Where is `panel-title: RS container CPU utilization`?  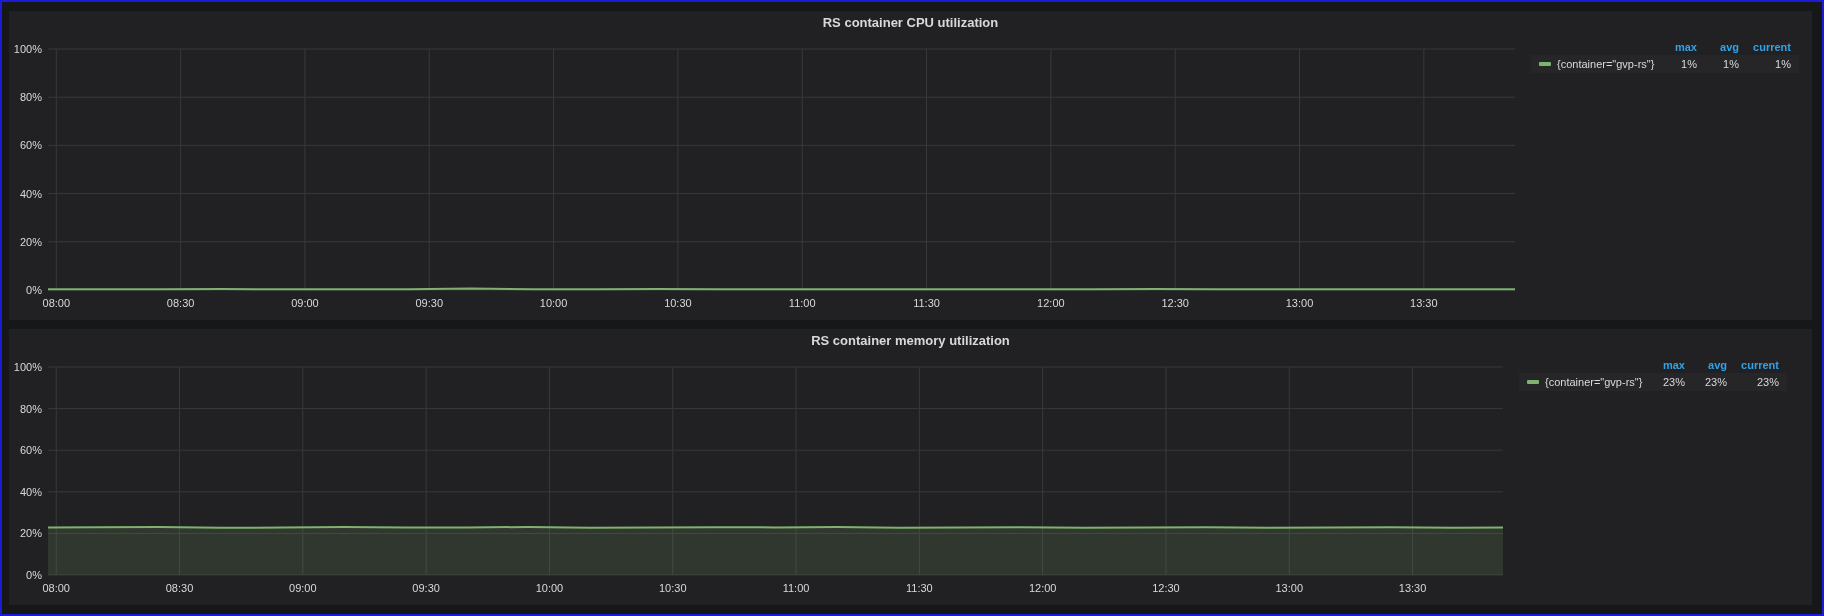 panel-title: RS container CPU utilization is located at coordinates (910, 23).